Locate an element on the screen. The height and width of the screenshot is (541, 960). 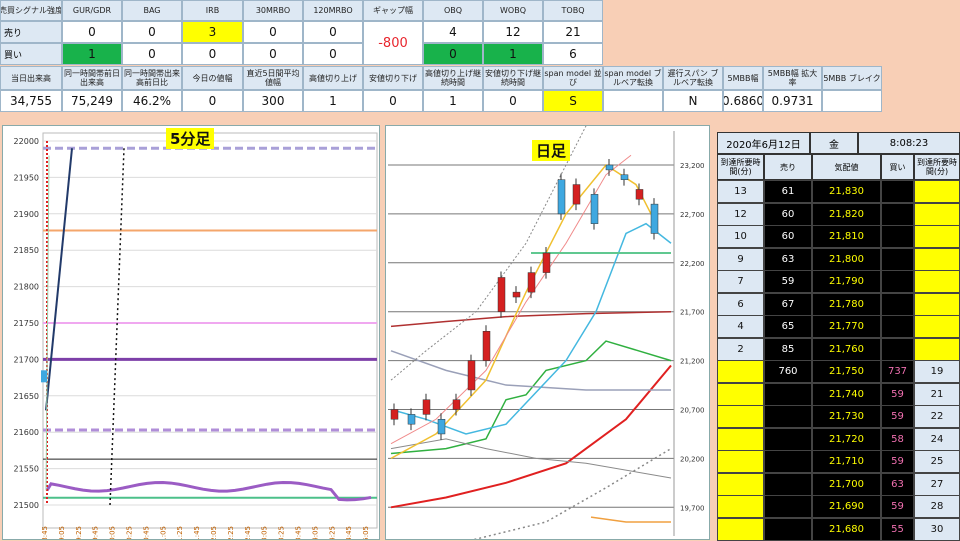
daily-y-tick: 22,700 is located at coordinates (692, 215).